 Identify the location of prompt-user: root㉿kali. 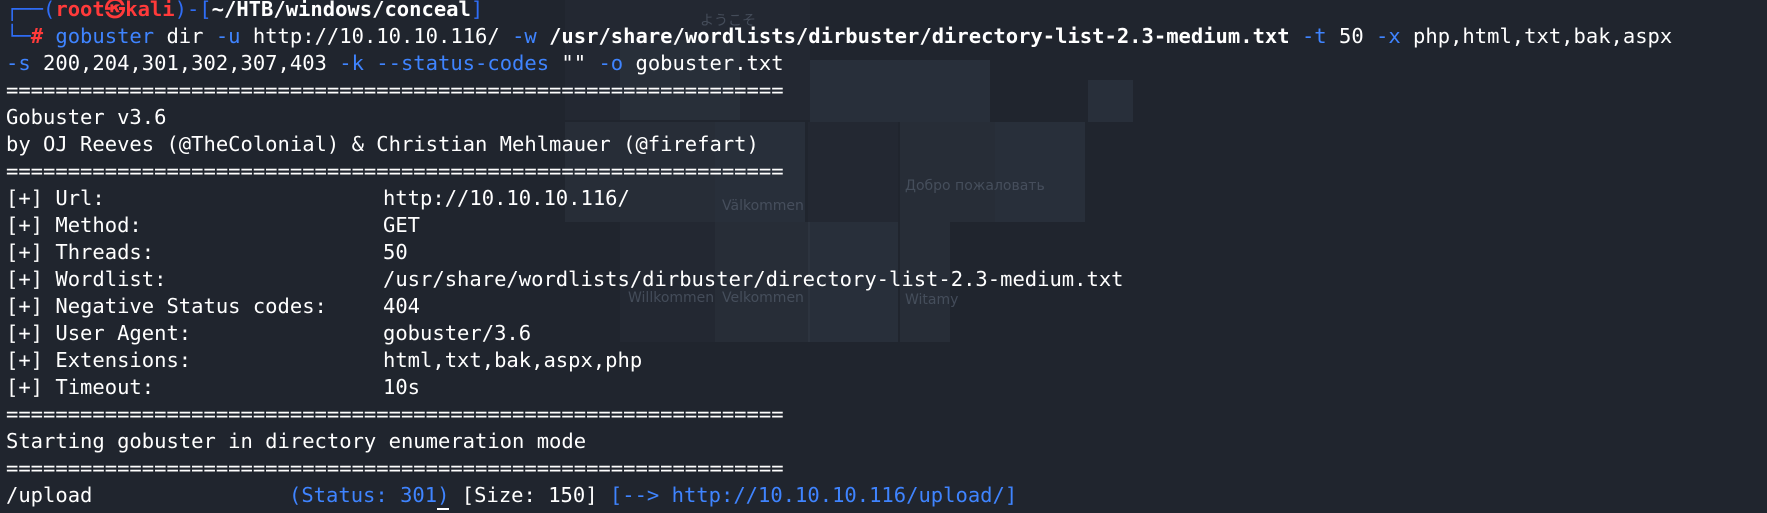
(115, 10).